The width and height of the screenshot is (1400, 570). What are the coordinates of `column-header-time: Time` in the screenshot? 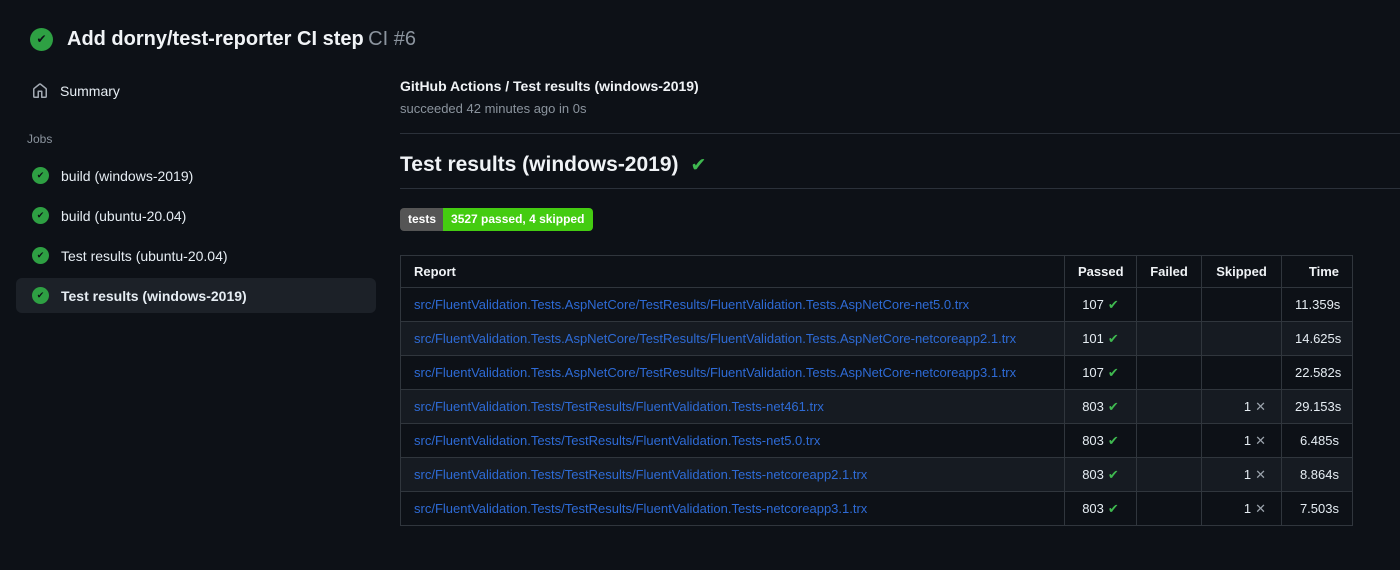 It's located at (1317, 271).